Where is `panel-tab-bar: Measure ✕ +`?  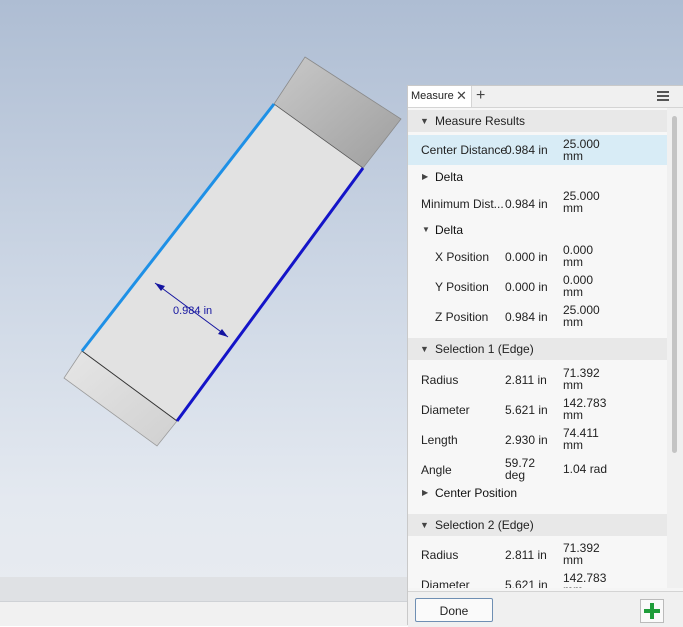
panel-tab-bar: Measure ✕ + is located at coordinates (545, 97).